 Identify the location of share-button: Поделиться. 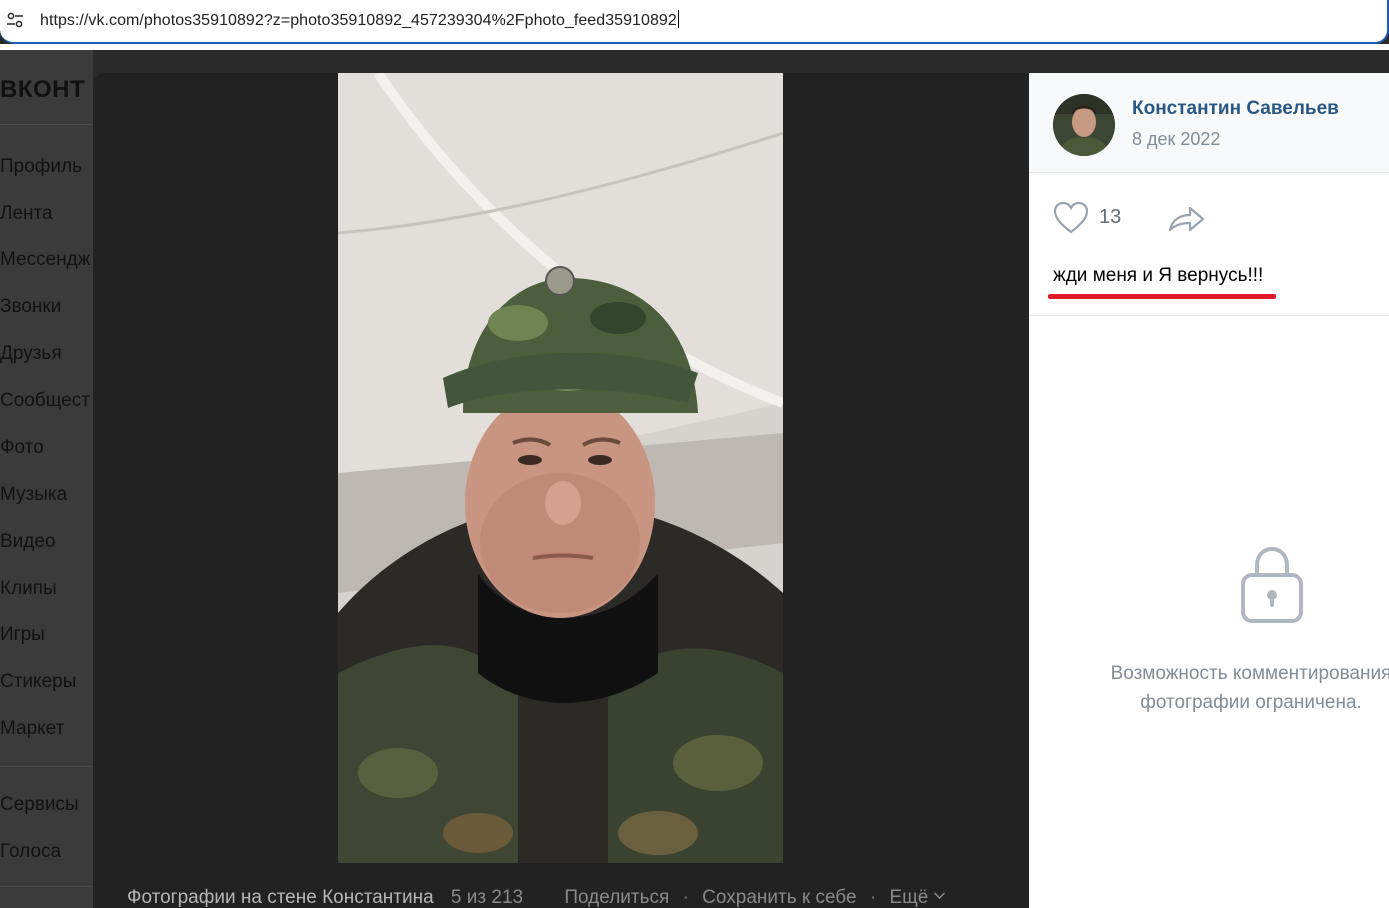
(616, 897).